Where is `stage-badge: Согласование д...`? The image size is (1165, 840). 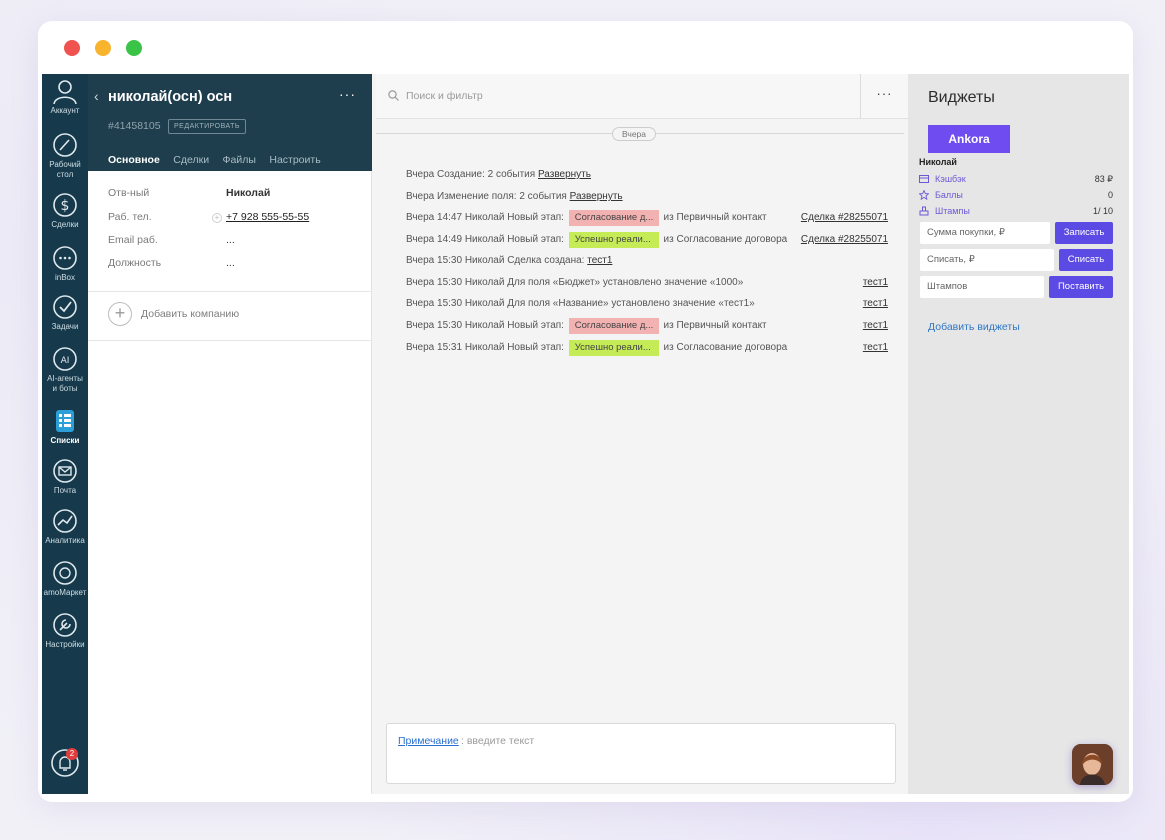
stage-badge: Согласование д... is located at coordinates (613, 326).